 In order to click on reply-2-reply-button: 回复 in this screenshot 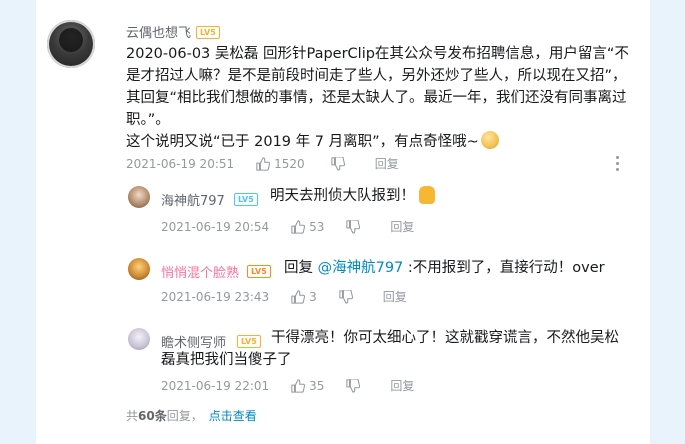, I will do `click(395, 296)`.